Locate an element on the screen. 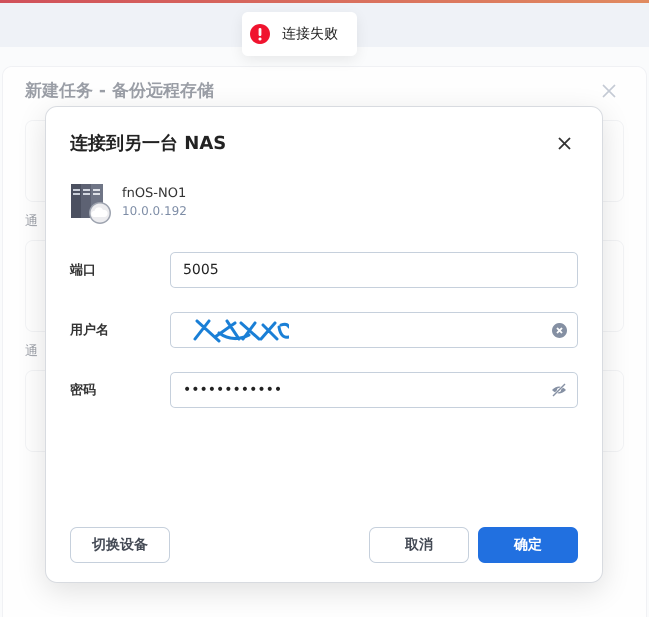  background-title: 新建任务 - 备份远程存储 is located at coordinates (119, 91).